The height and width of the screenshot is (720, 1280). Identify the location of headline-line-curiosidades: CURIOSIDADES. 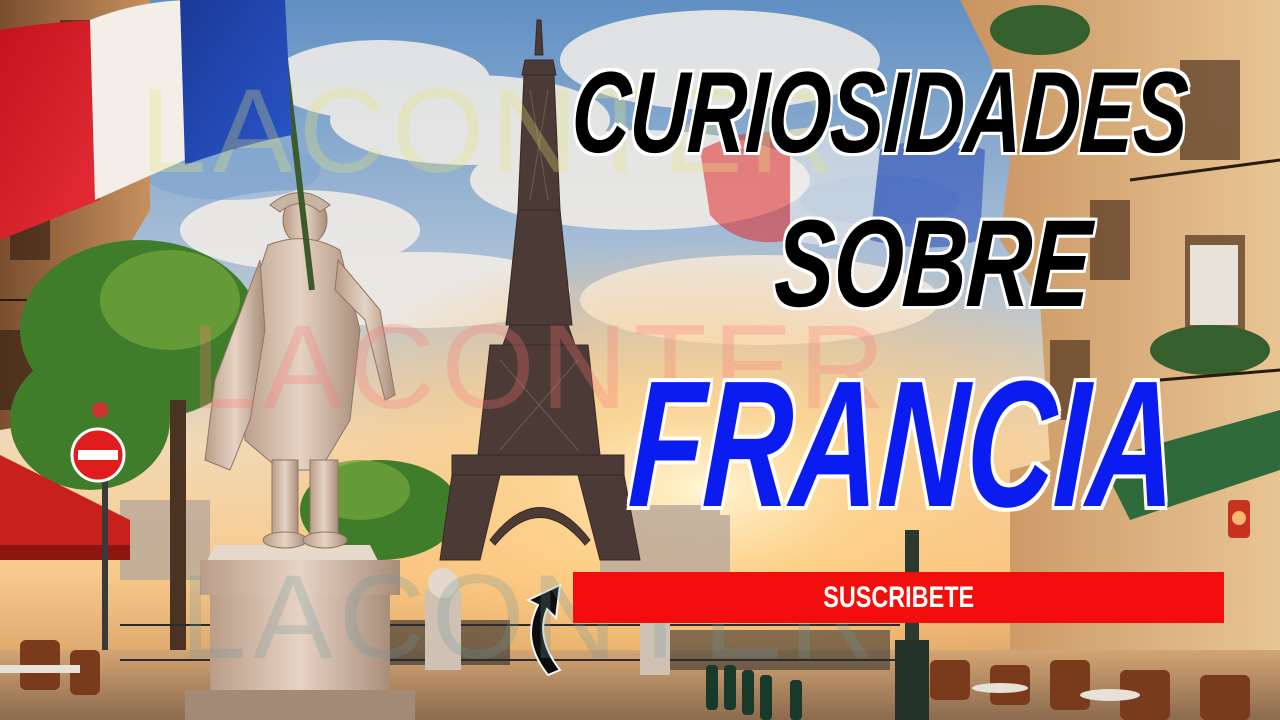
(879, 112).